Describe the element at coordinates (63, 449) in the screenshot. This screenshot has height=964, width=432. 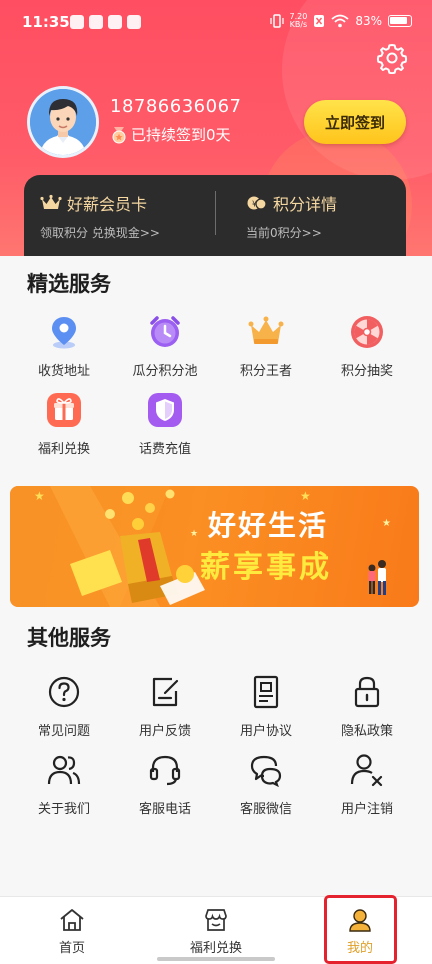
I see `service-label: 福利兑换` at that location.